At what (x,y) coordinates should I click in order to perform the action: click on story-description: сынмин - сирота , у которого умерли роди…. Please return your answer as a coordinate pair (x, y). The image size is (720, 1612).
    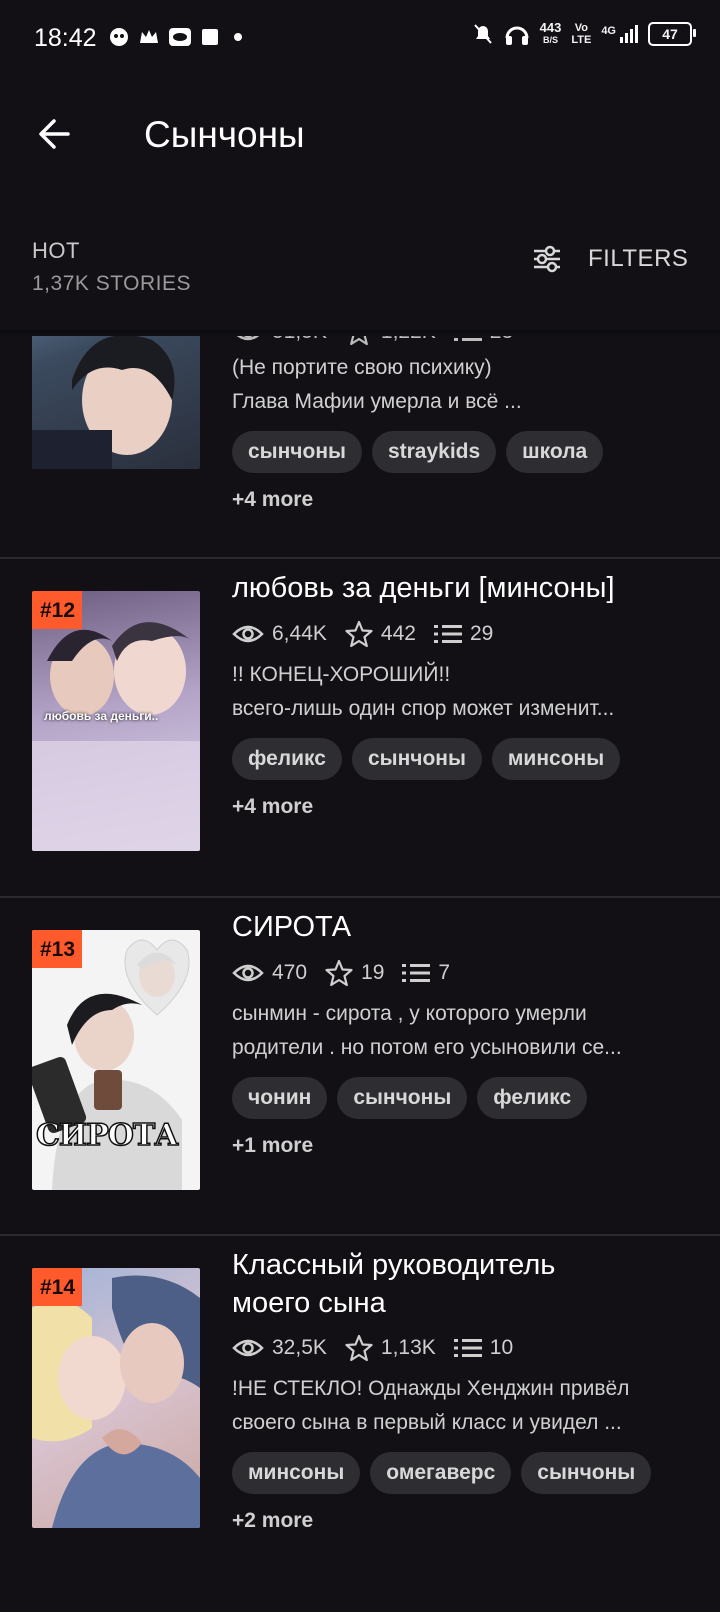
    Looking at the image, I should click on (427, 1030).